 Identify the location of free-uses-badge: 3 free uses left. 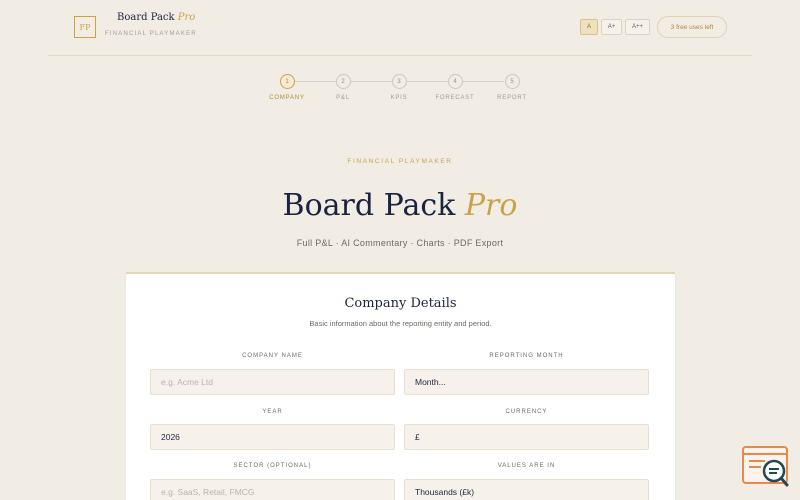
(692, 27).